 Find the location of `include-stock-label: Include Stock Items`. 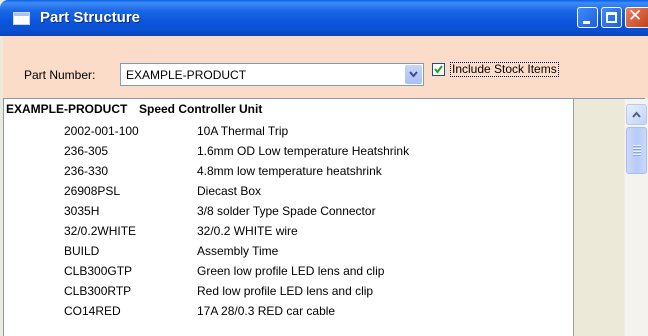

include-stock-label: Include Stock Items is located at coordinates (504, 69).